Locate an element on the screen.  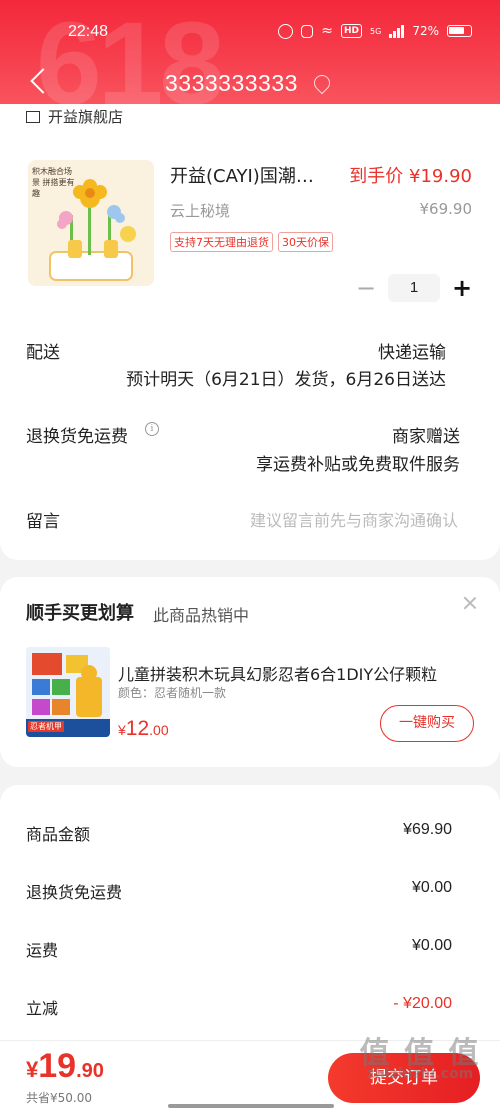
info-icon: i is located at coordinates (152, 429).